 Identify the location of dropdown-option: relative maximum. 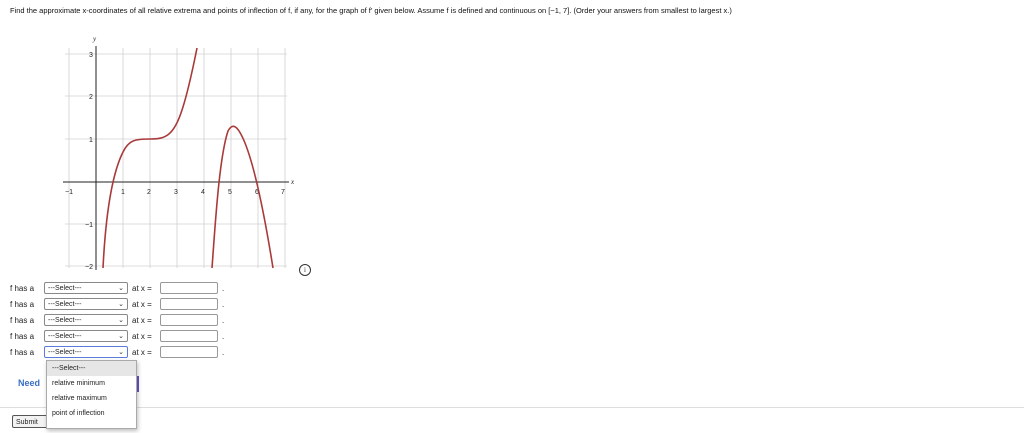
(91, 398).